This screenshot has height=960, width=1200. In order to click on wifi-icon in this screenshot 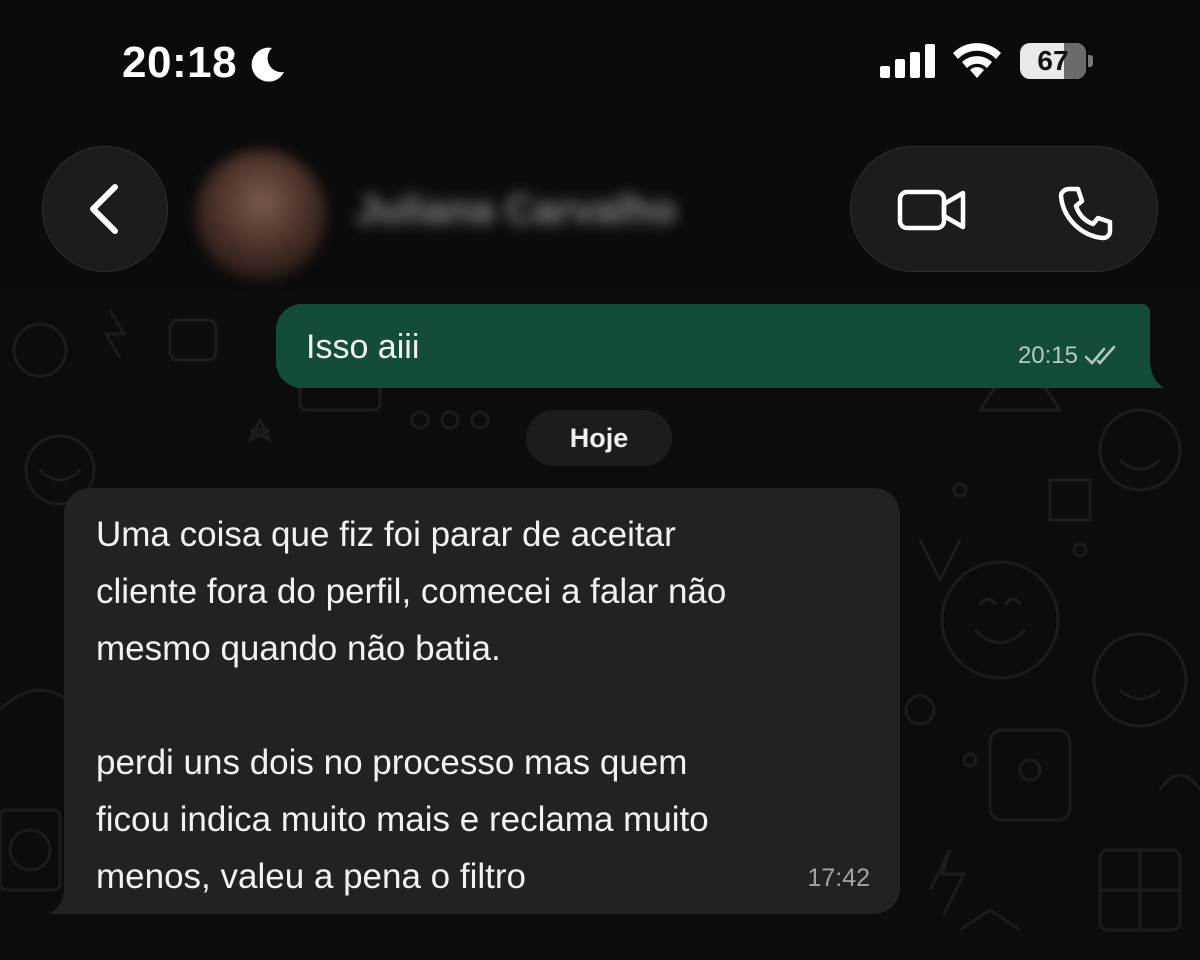, I will do `click(977, 62)`.